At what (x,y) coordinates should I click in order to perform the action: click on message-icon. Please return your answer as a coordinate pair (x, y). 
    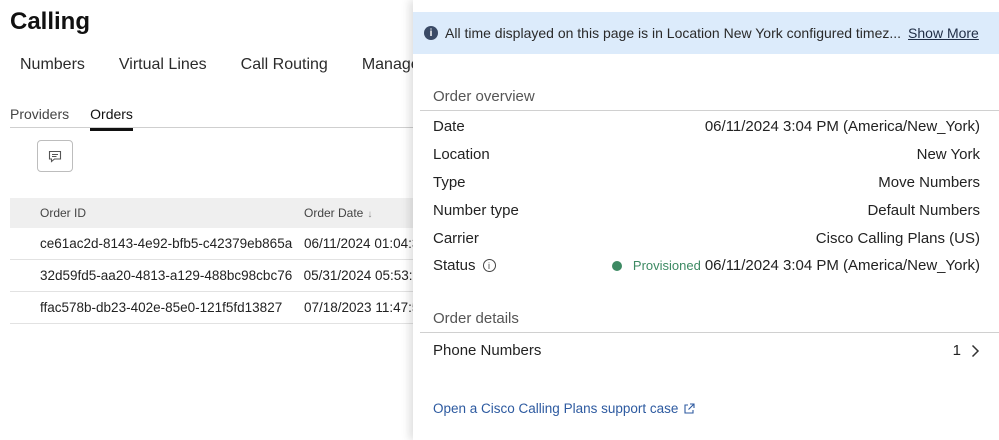
    Looking at the image, I should click on (55, 156).